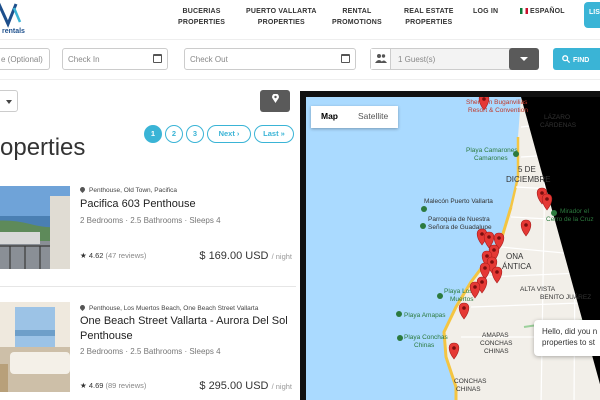 This screenshot has height=400, width=600. I want to click on map-type-control: Map Satellite, so click(355, 117).